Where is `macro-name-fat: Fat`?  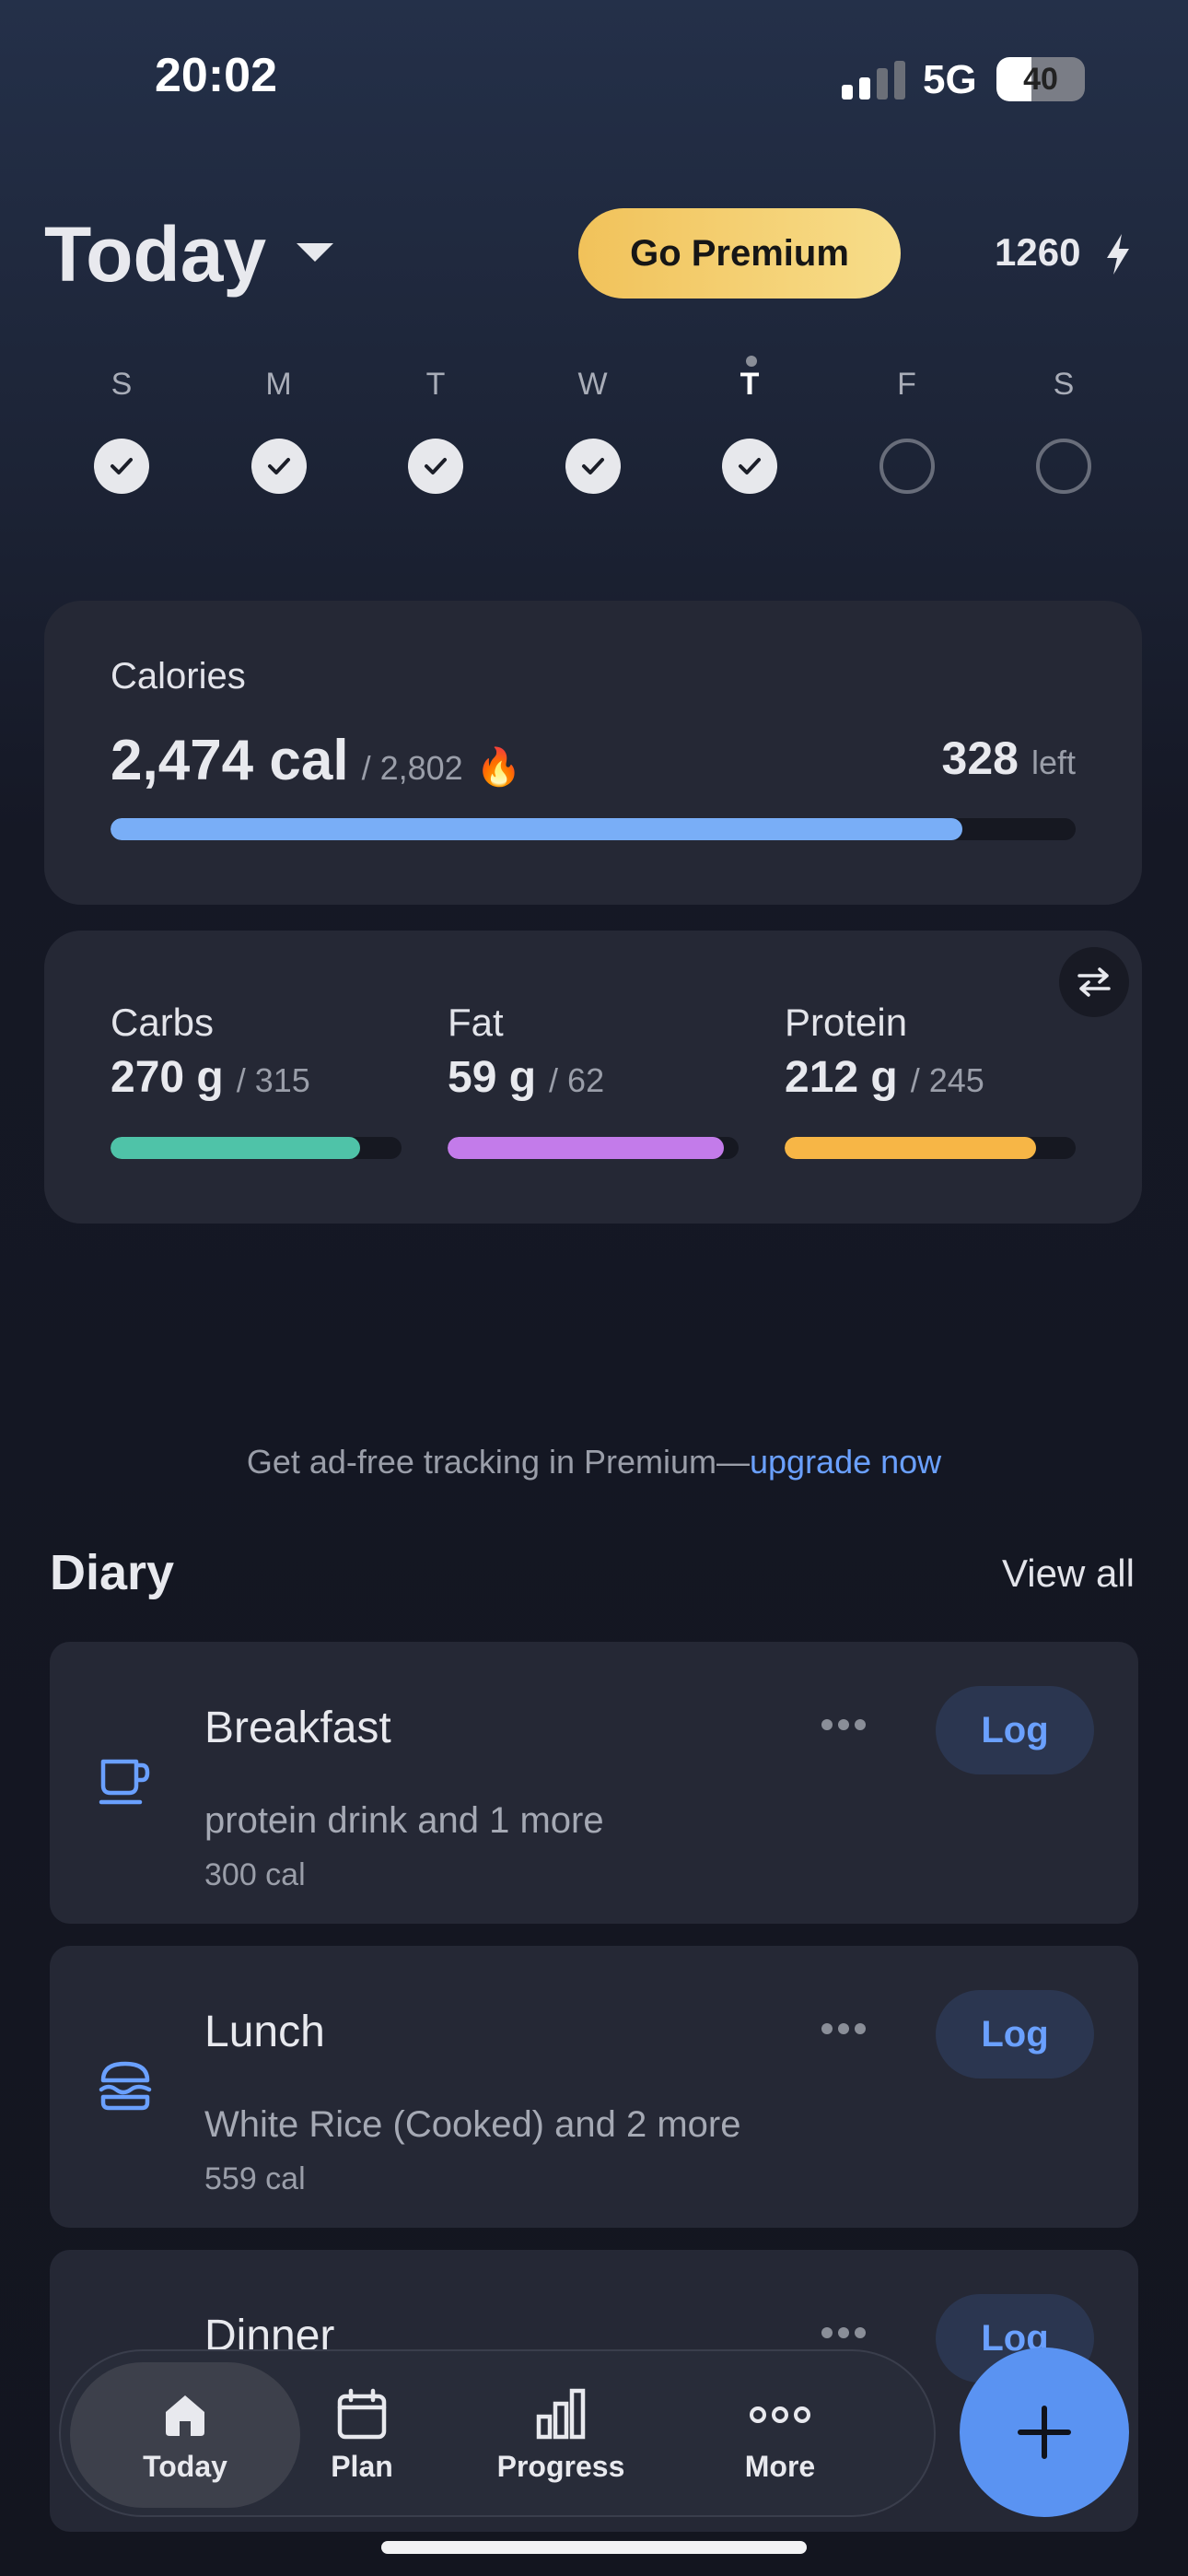
macro-name-fat: Fat is located at coordinates (476, 1022).